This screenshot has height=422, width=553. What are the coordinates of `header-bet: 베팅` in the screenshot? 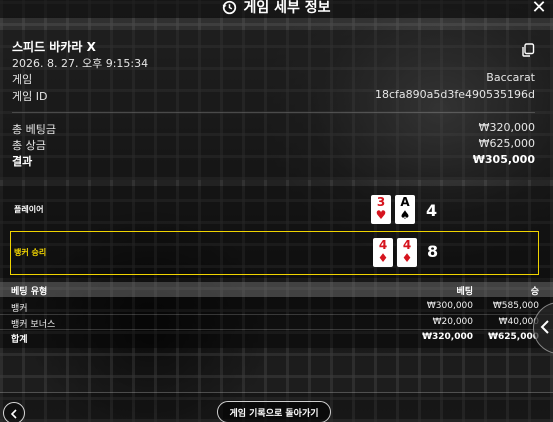 It's located at (464, 292).